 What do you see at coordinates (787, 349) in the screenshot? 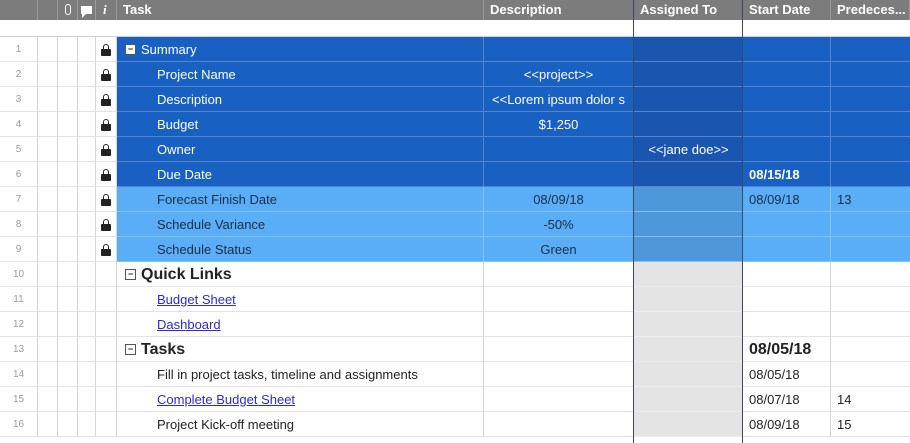
I see `start-date-cell: 08/05/18` at bounding box center [787, 349].